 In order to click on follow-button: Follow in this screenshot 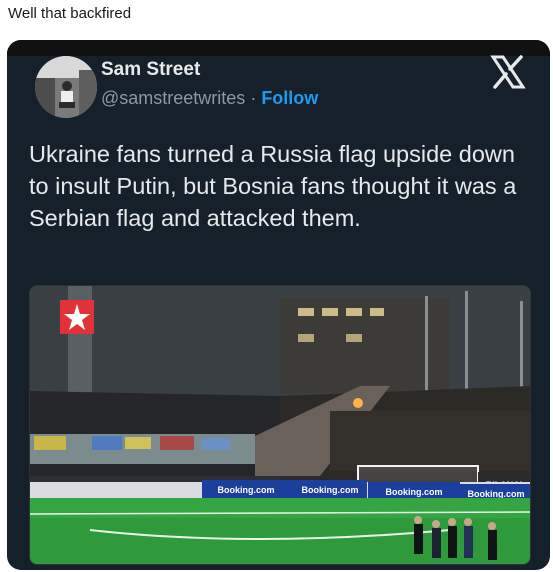, I will do `click(289, 98)`.